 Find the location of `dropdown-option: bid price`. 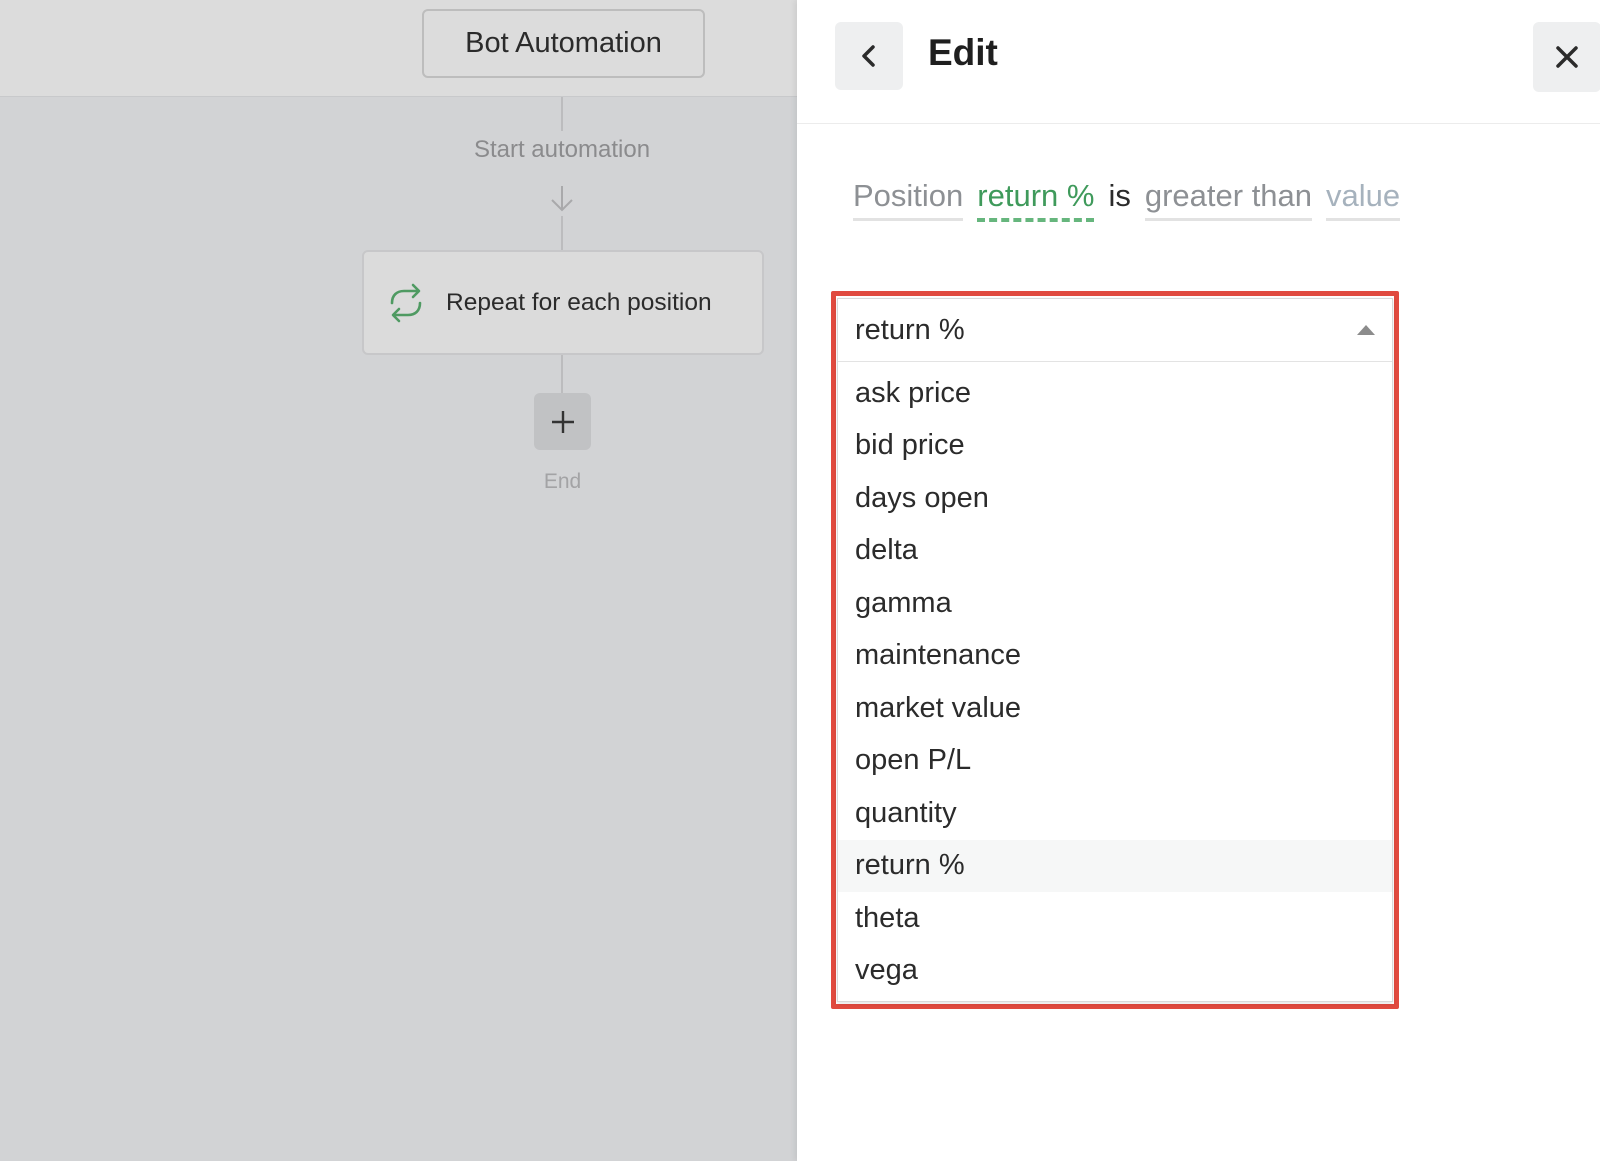

dropdown-option: bid price is located at coordinates (1115, 446).